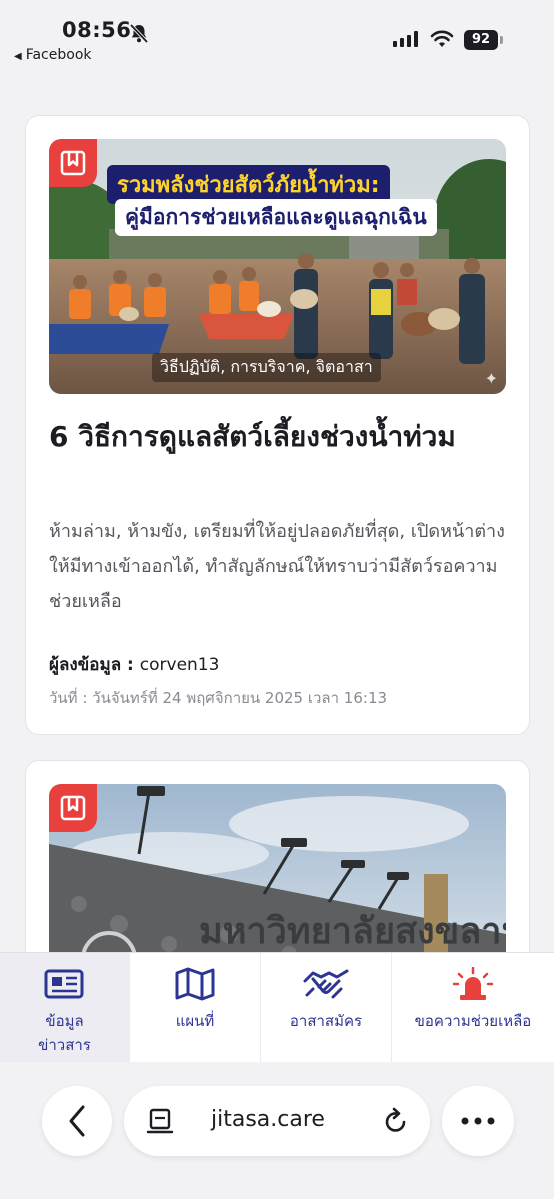  I want to click on address-bar: jitasa.care, so click(277, 1121).